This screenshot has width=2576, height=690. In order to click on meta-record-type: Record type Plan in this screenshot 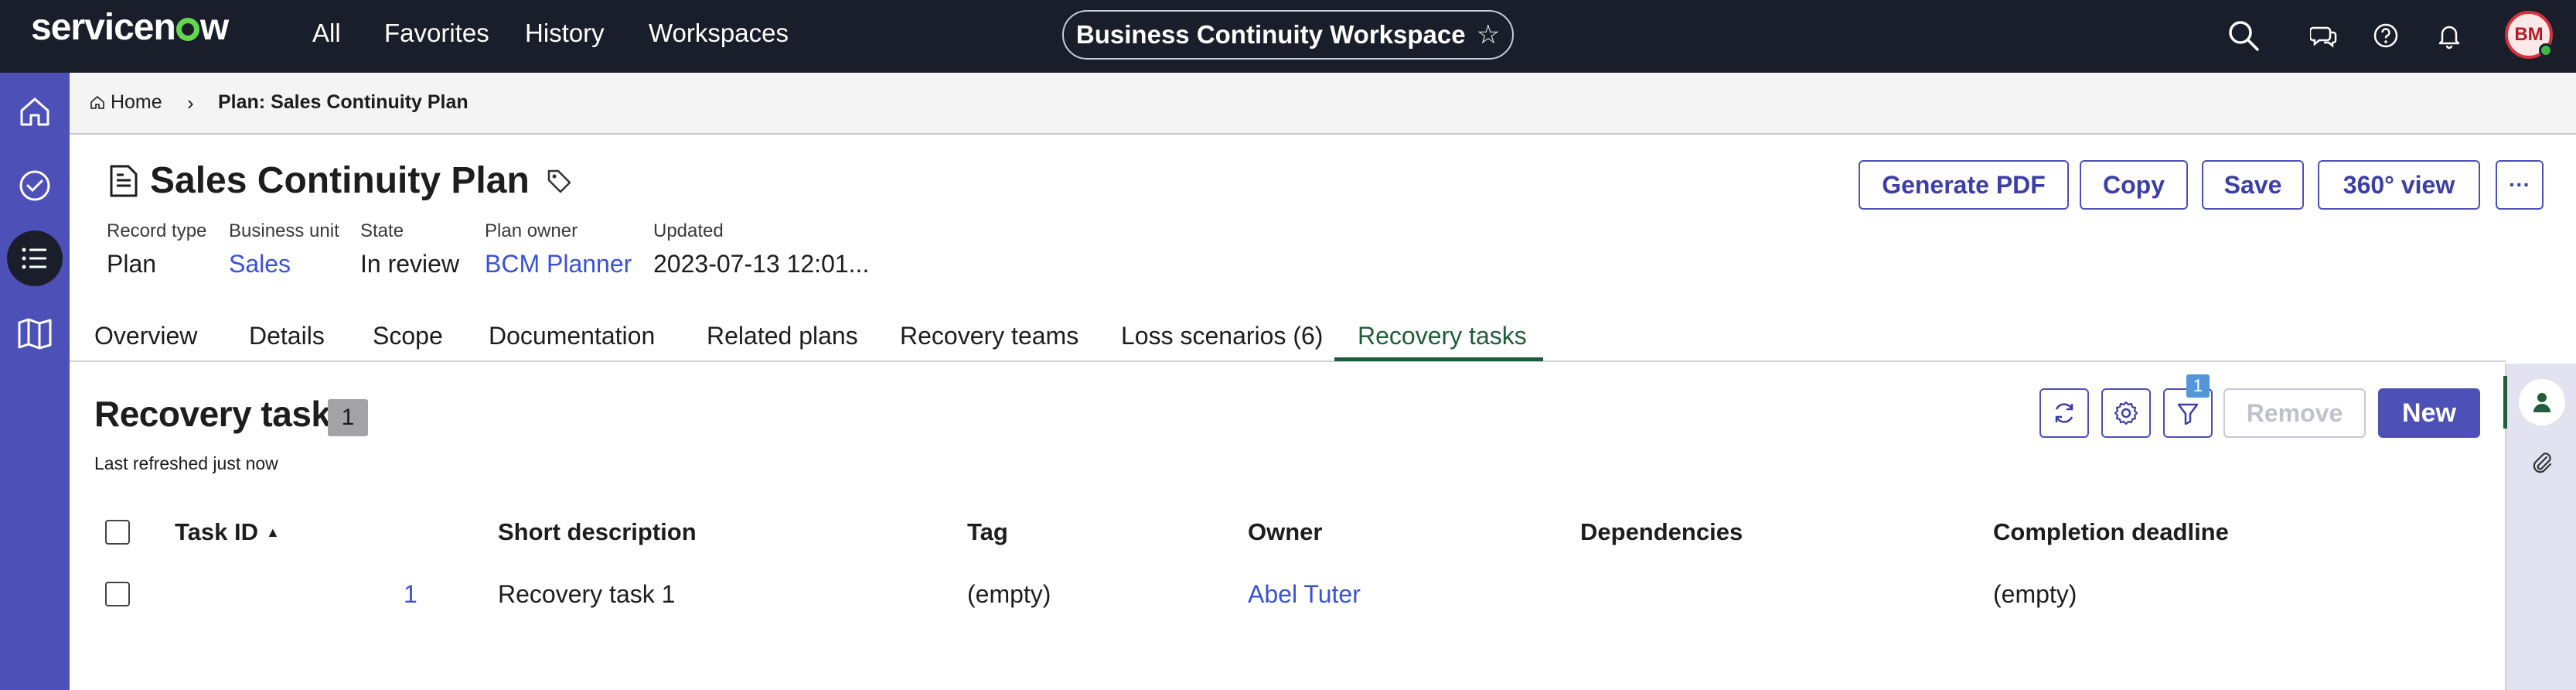, I will do `click(156, 249)`.